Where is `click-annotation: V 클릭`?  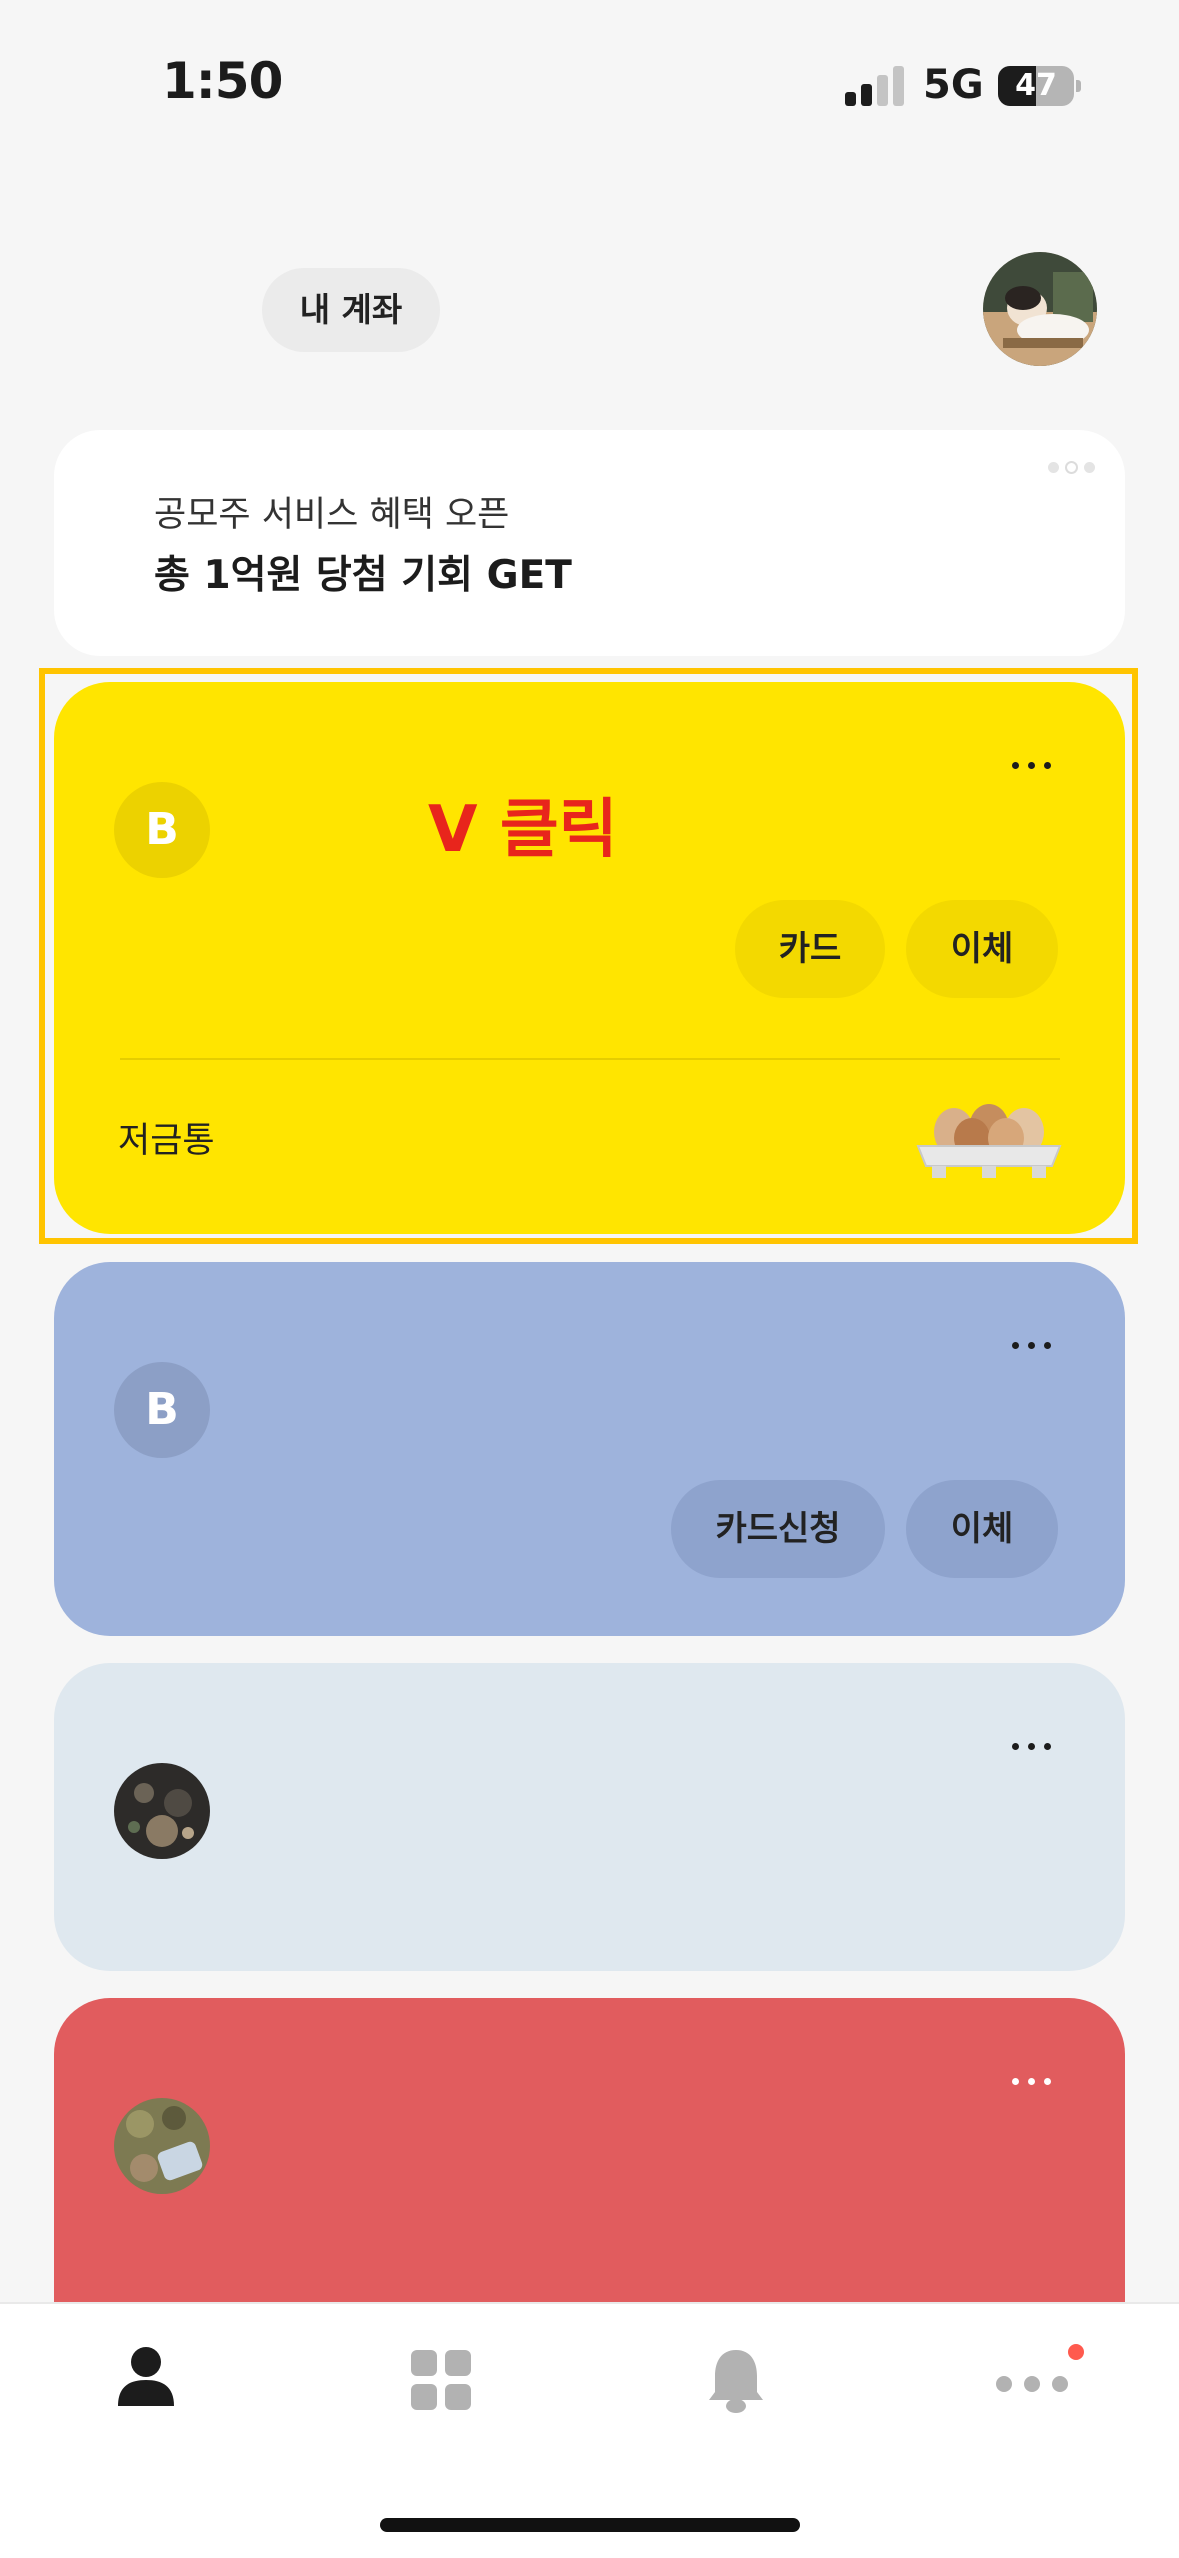 click-annotation: V 클릭 is located at coordinates (523, 830).